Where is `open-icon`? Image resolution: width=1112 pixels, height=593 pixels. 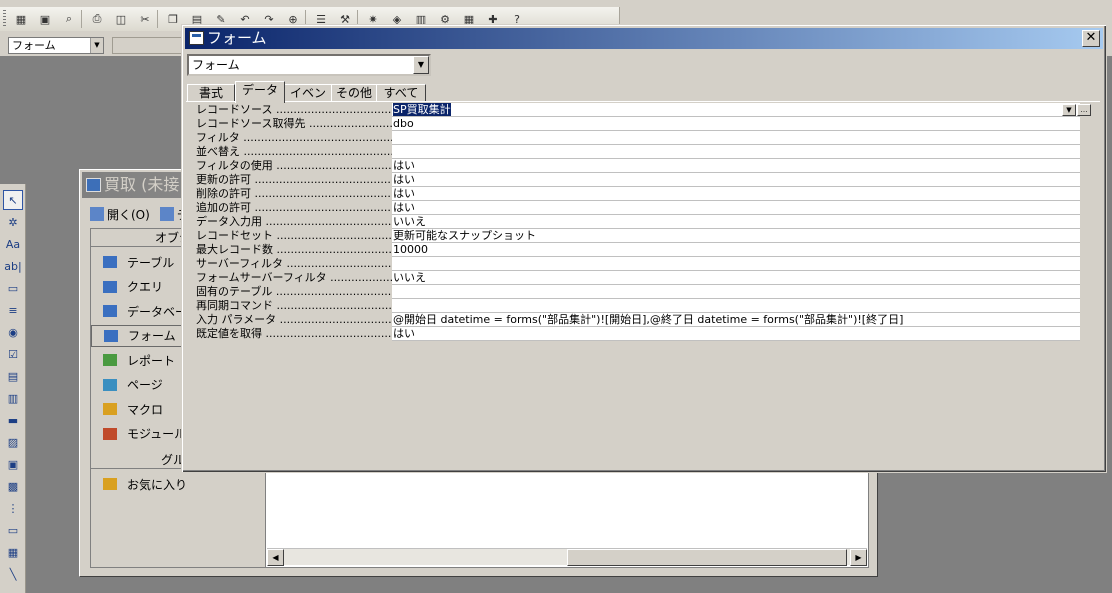 open-icon is located at coordinates (97, 214).